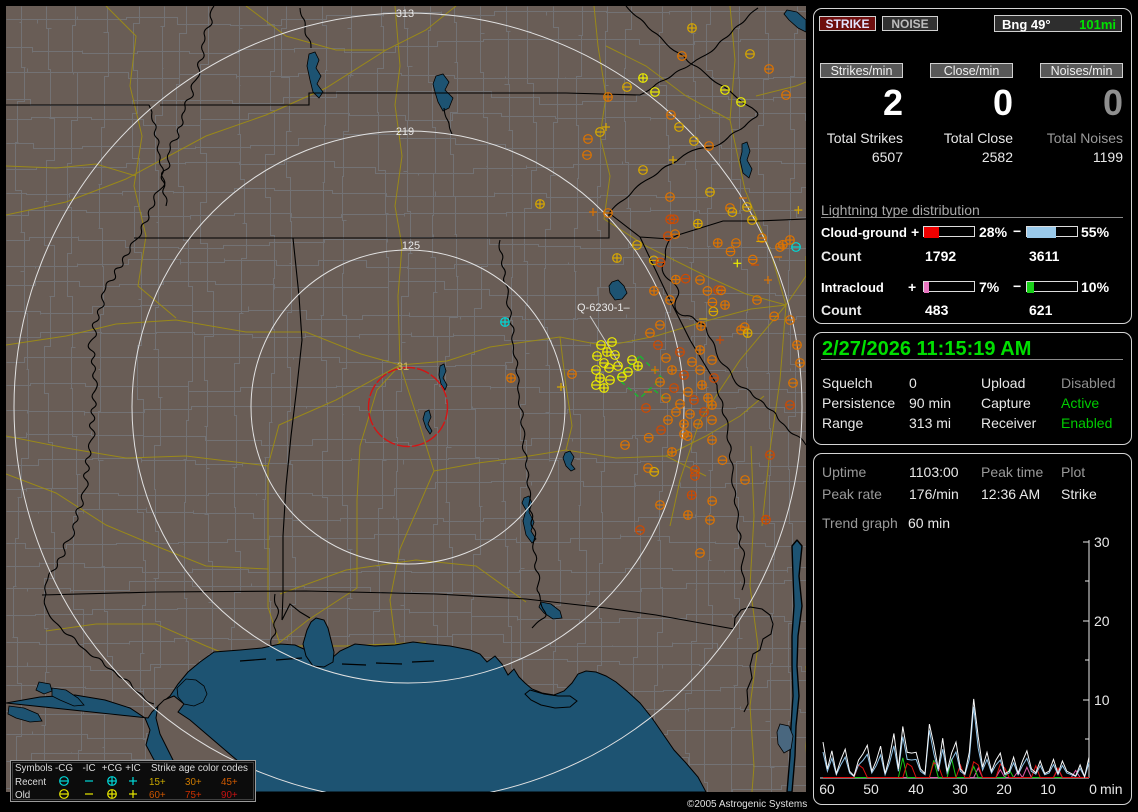  Describe the element at coordinates (916, 789) in the screenshot. I see `svg-text: 40` at that location.